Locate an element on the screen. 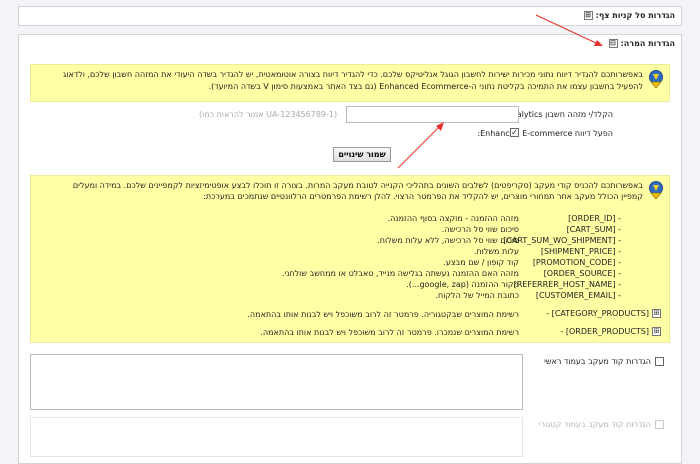 The height and width of the screenshot is (464, 700). annotation-arrows is located at coordinates (500, 91).